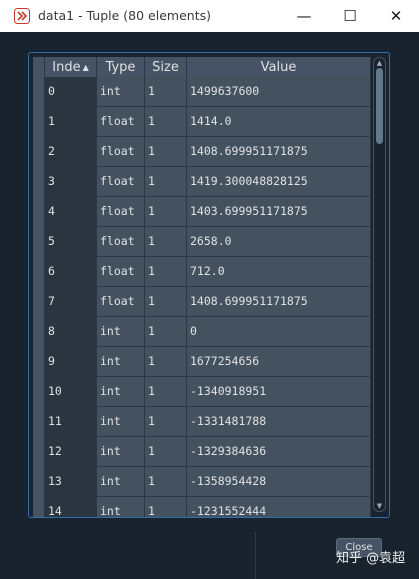  Describe the element at coordinates (71, 271) in the screenshot. I see `cell-index: 6` at that location.